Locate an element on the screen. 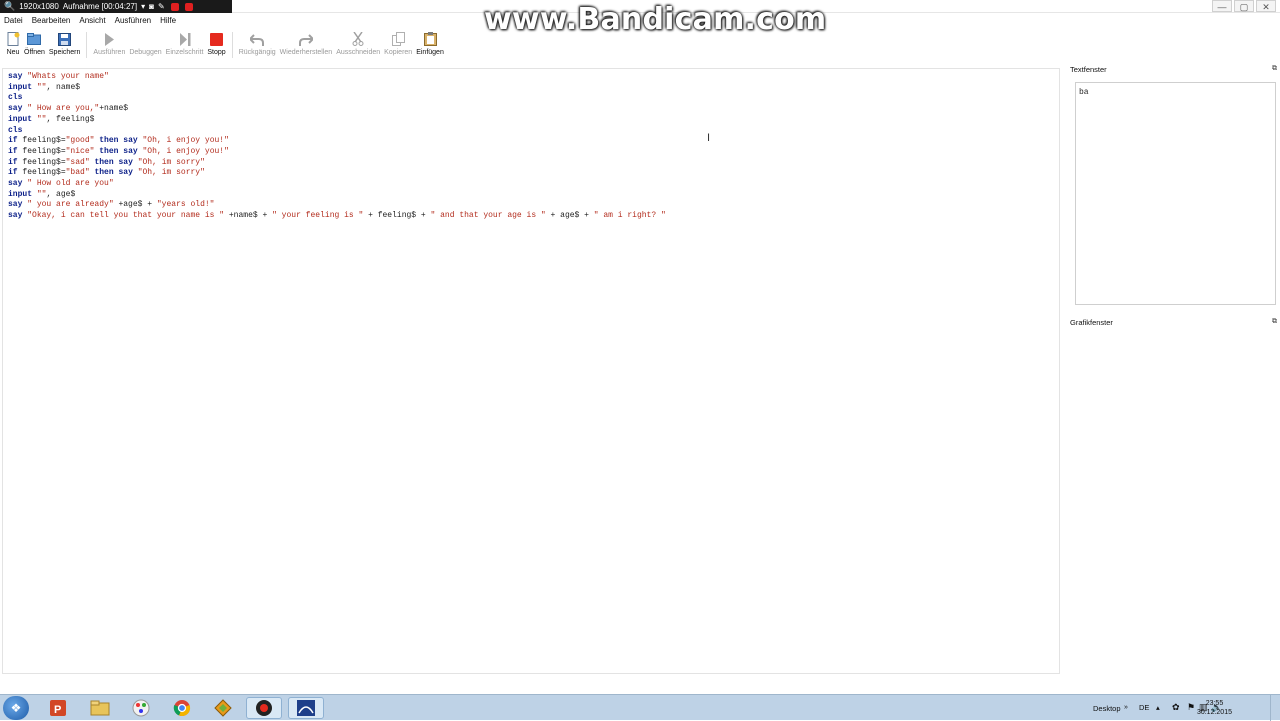 This screenshot has width=1280, height=721. redo-arrow-icon is located at coordinates (305, 39).